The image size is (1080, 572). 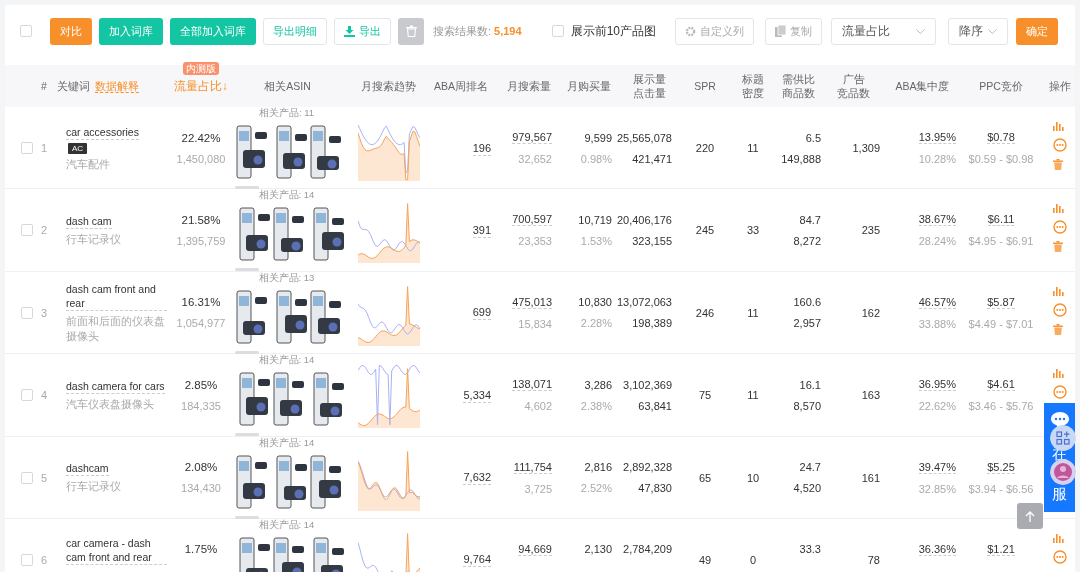 What do you see at coordinates (937, 549) in the screenshot?
I see `aba-concentration: 36.36%` at bounding box center [937, 549].